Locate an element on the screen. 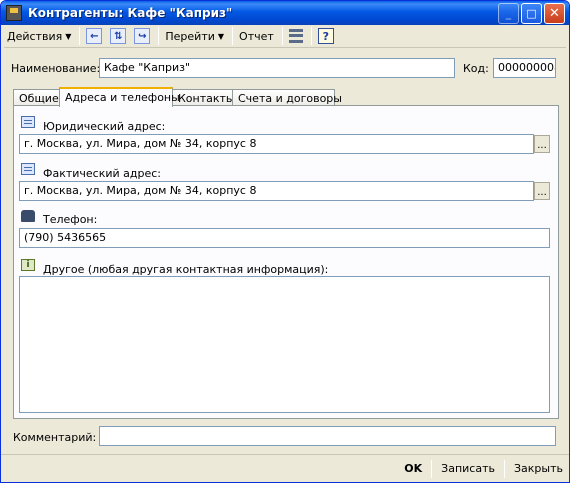 This screenshot has height=483, width=570. actual-address-label: Фактический адрес: is located at coordinates (102, 173).